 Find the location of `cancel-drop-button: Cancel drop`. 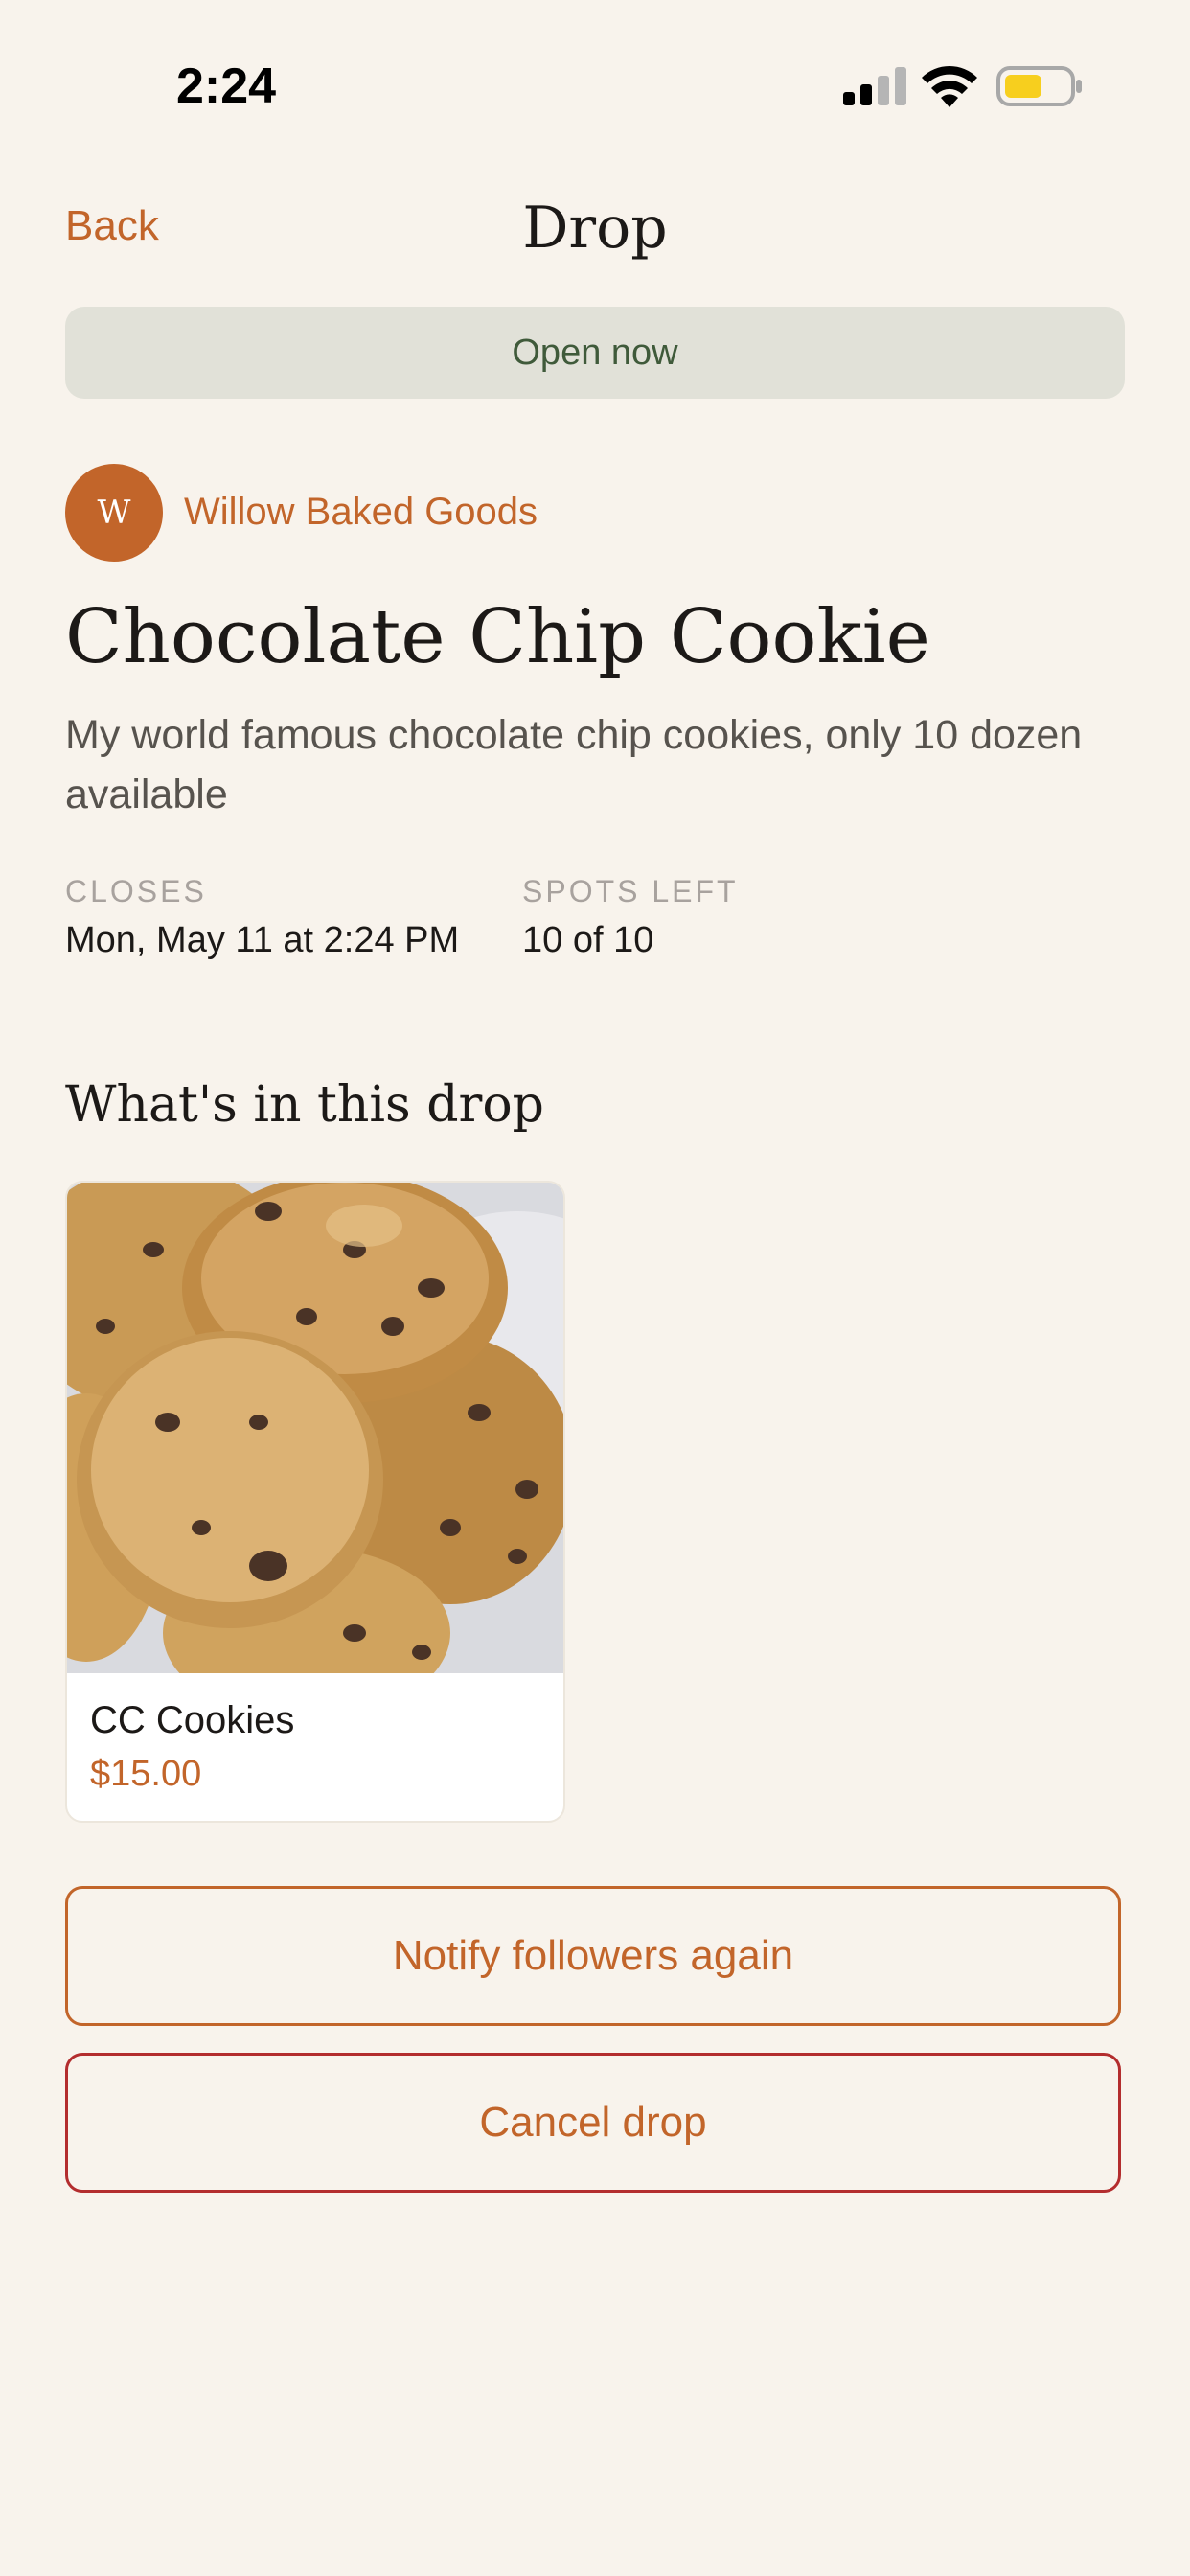

cancel-drop-button: Cancel drop is located at coordinates (593, 2123).